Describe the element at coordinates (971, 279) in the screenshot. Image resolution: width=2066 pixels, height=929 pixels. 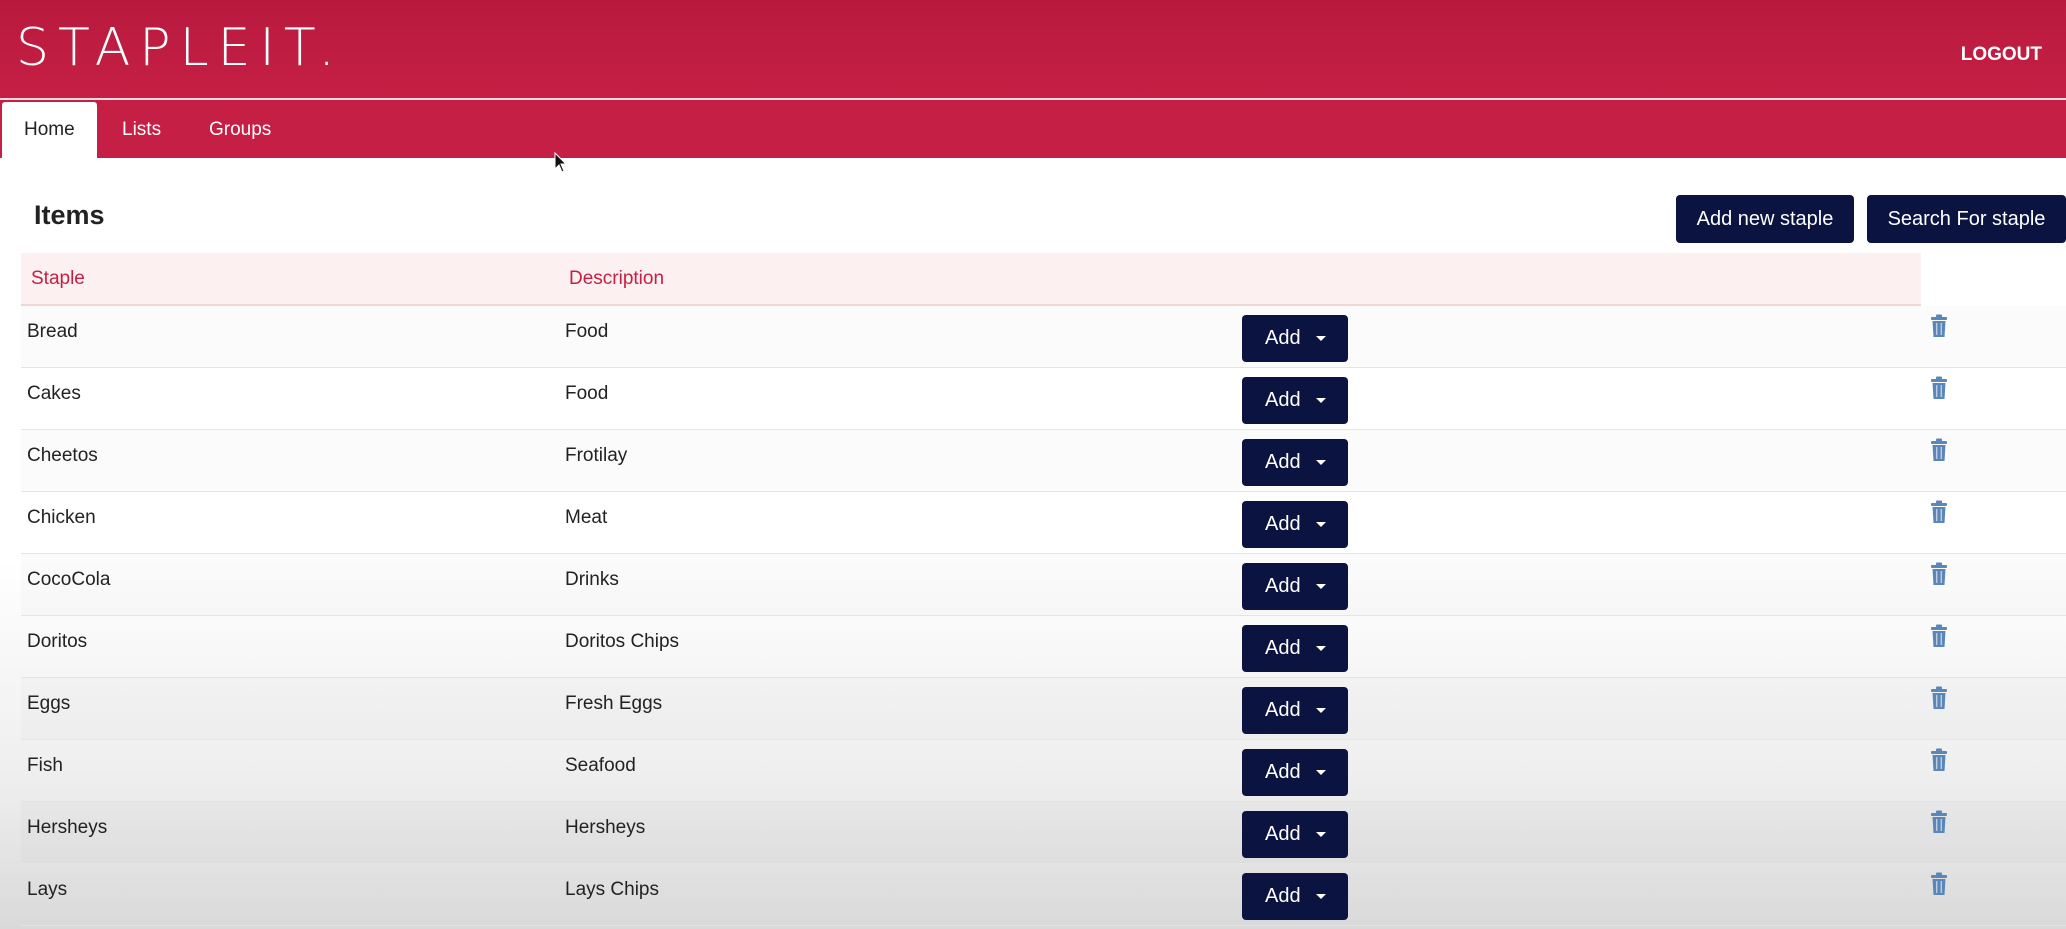
I see `table-header: Staple Description` at that location.